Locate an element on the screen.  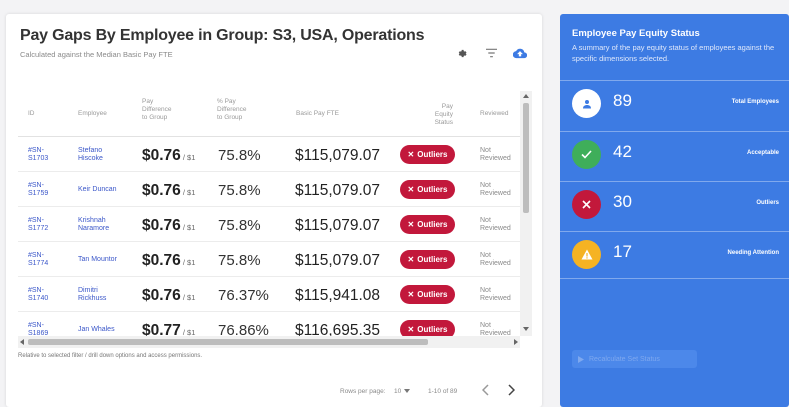
stat-label: Total Employees is located at coordinates (755, 102).